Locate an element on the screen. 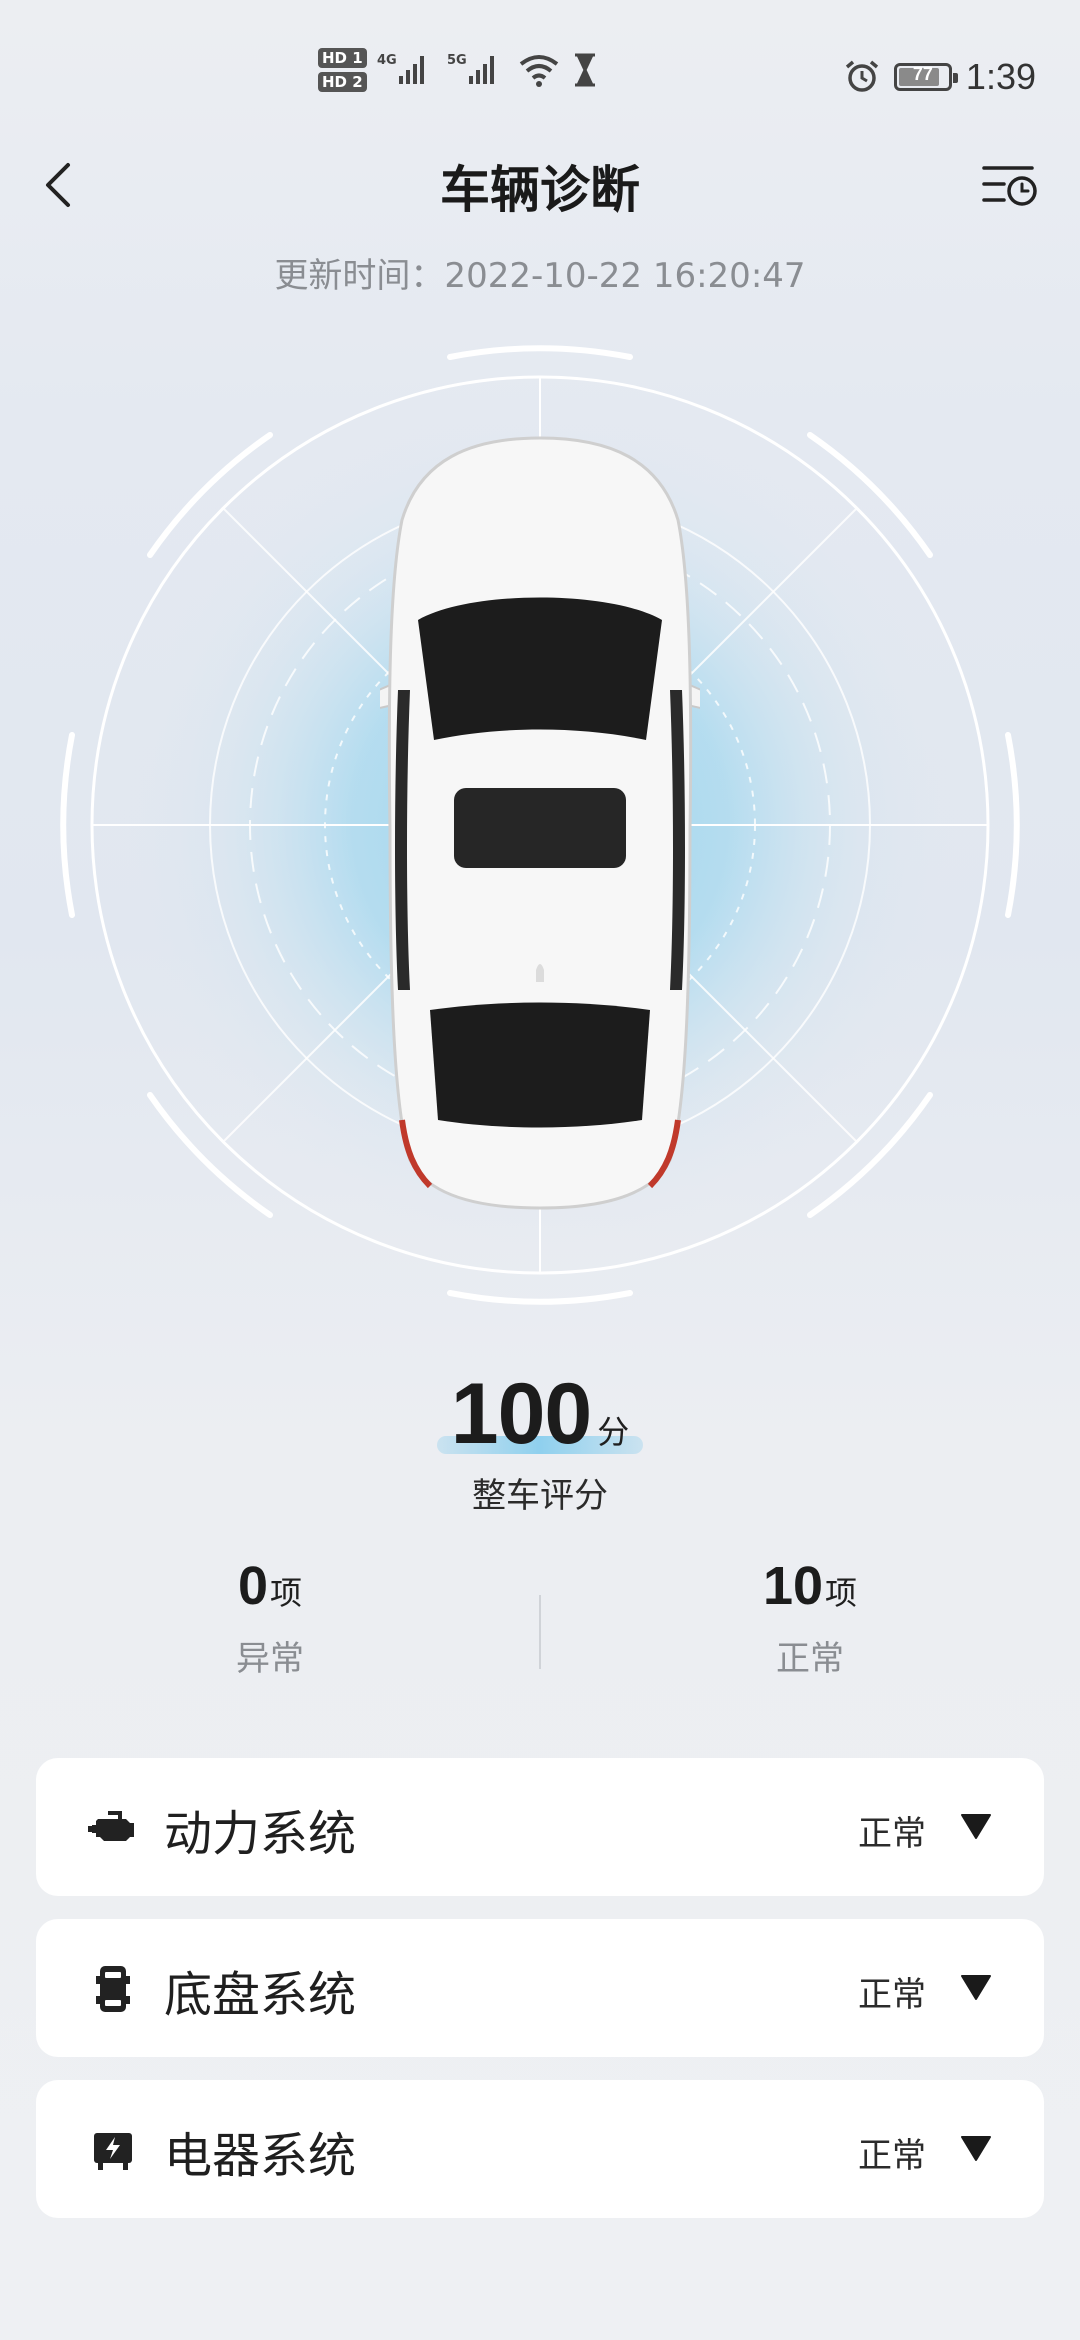 Image resolution: width=1080 pixels, height=2340 pixels. abnormal-count-unit: 项 is located at coordinates (286, 1593).